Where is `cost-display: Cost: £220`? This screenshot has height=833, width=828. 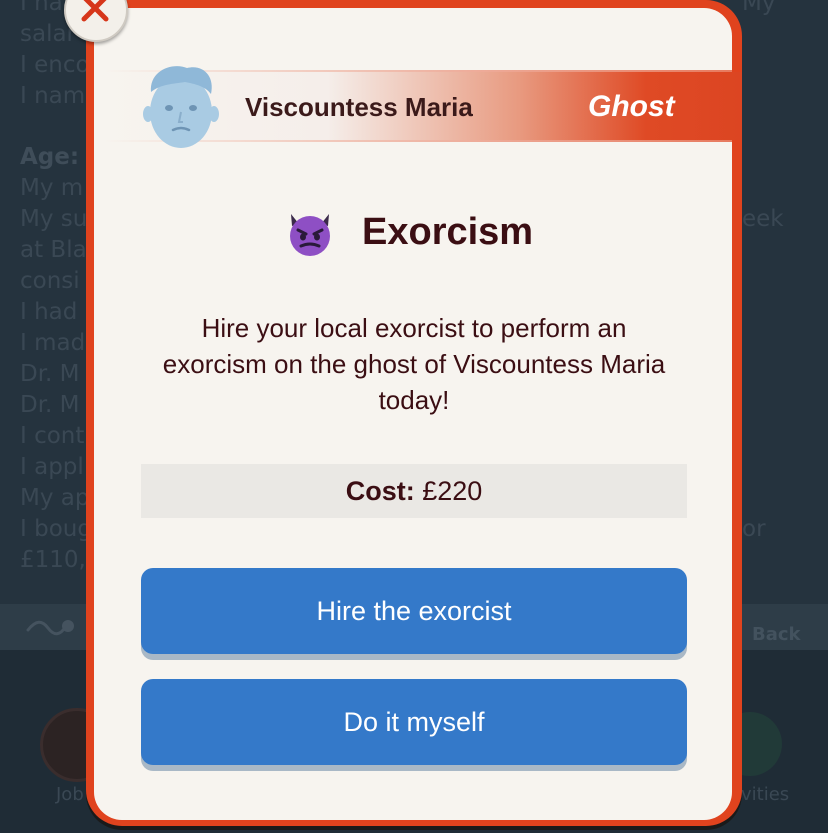
cost-display: Cost: £220 is located at coordinates (414, 491).